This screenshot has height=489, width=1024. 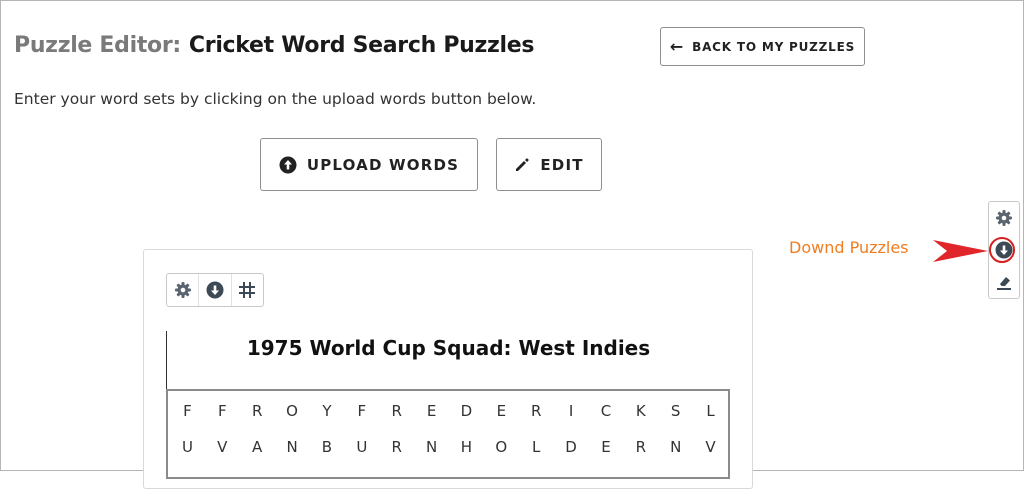 I want to click on pencil-icon, so click(x=522, y=164).